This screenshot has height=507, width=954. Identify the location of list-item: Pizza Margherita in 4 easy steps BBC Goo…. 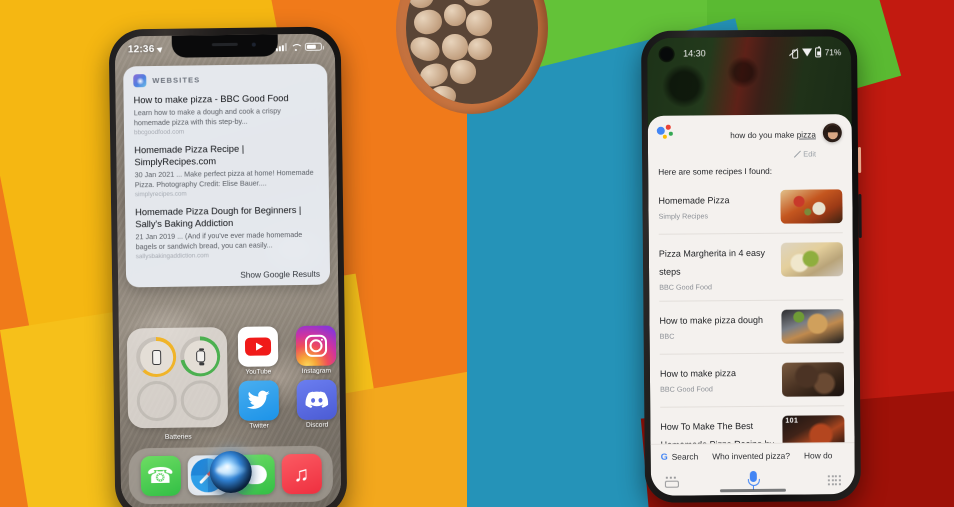
(751, 267).